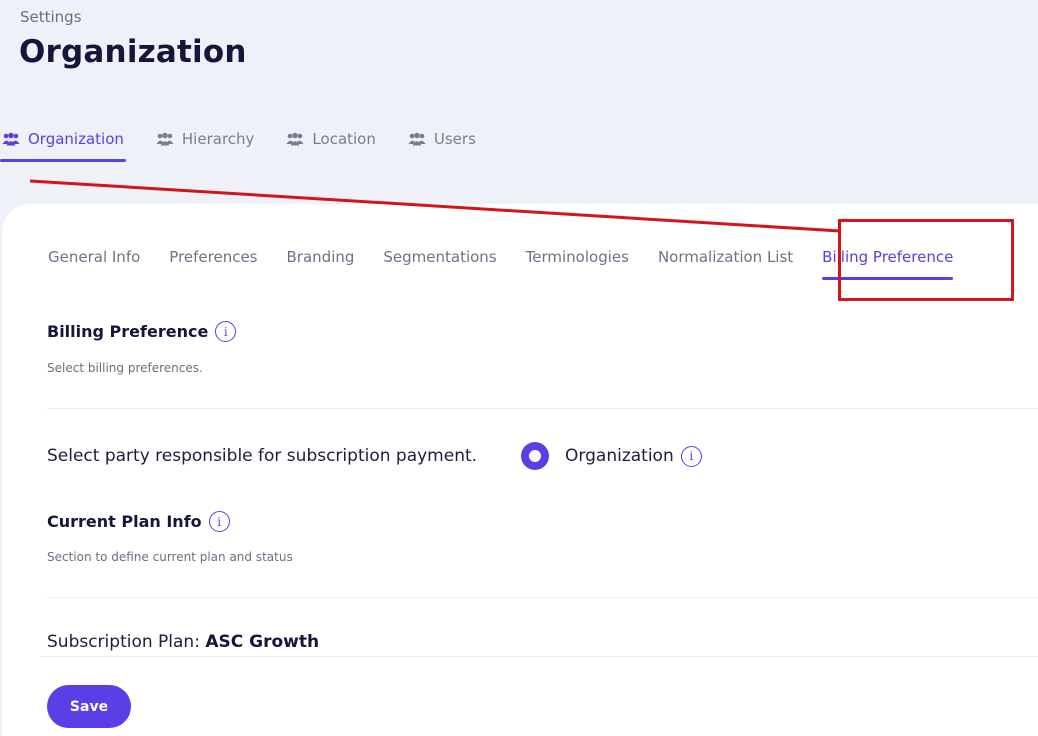 This screenshot has width=1038, height=736. I want to click on subtab-general-info: General Info, so click(94, 264).